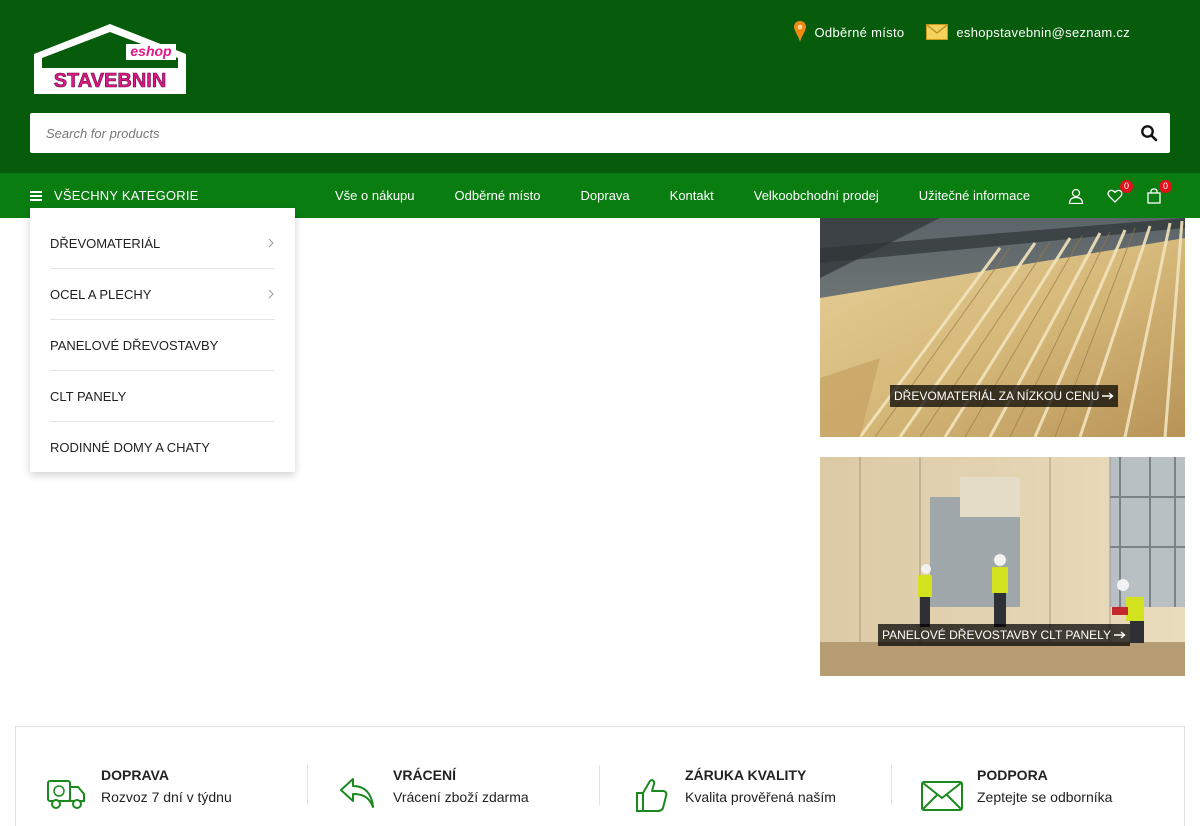 The image size is (1200, 826). I want to click on logo-big-text: STAVEBNIN, so click(110, 81).